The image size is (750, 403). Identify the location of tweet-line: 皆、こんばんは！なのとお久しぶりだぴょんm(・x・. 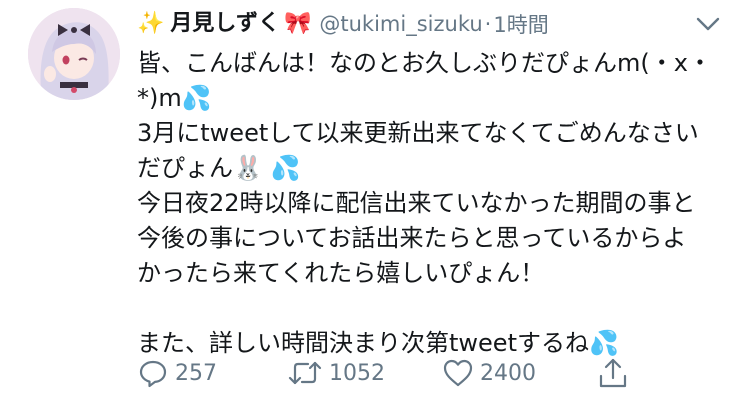
(424, 63).